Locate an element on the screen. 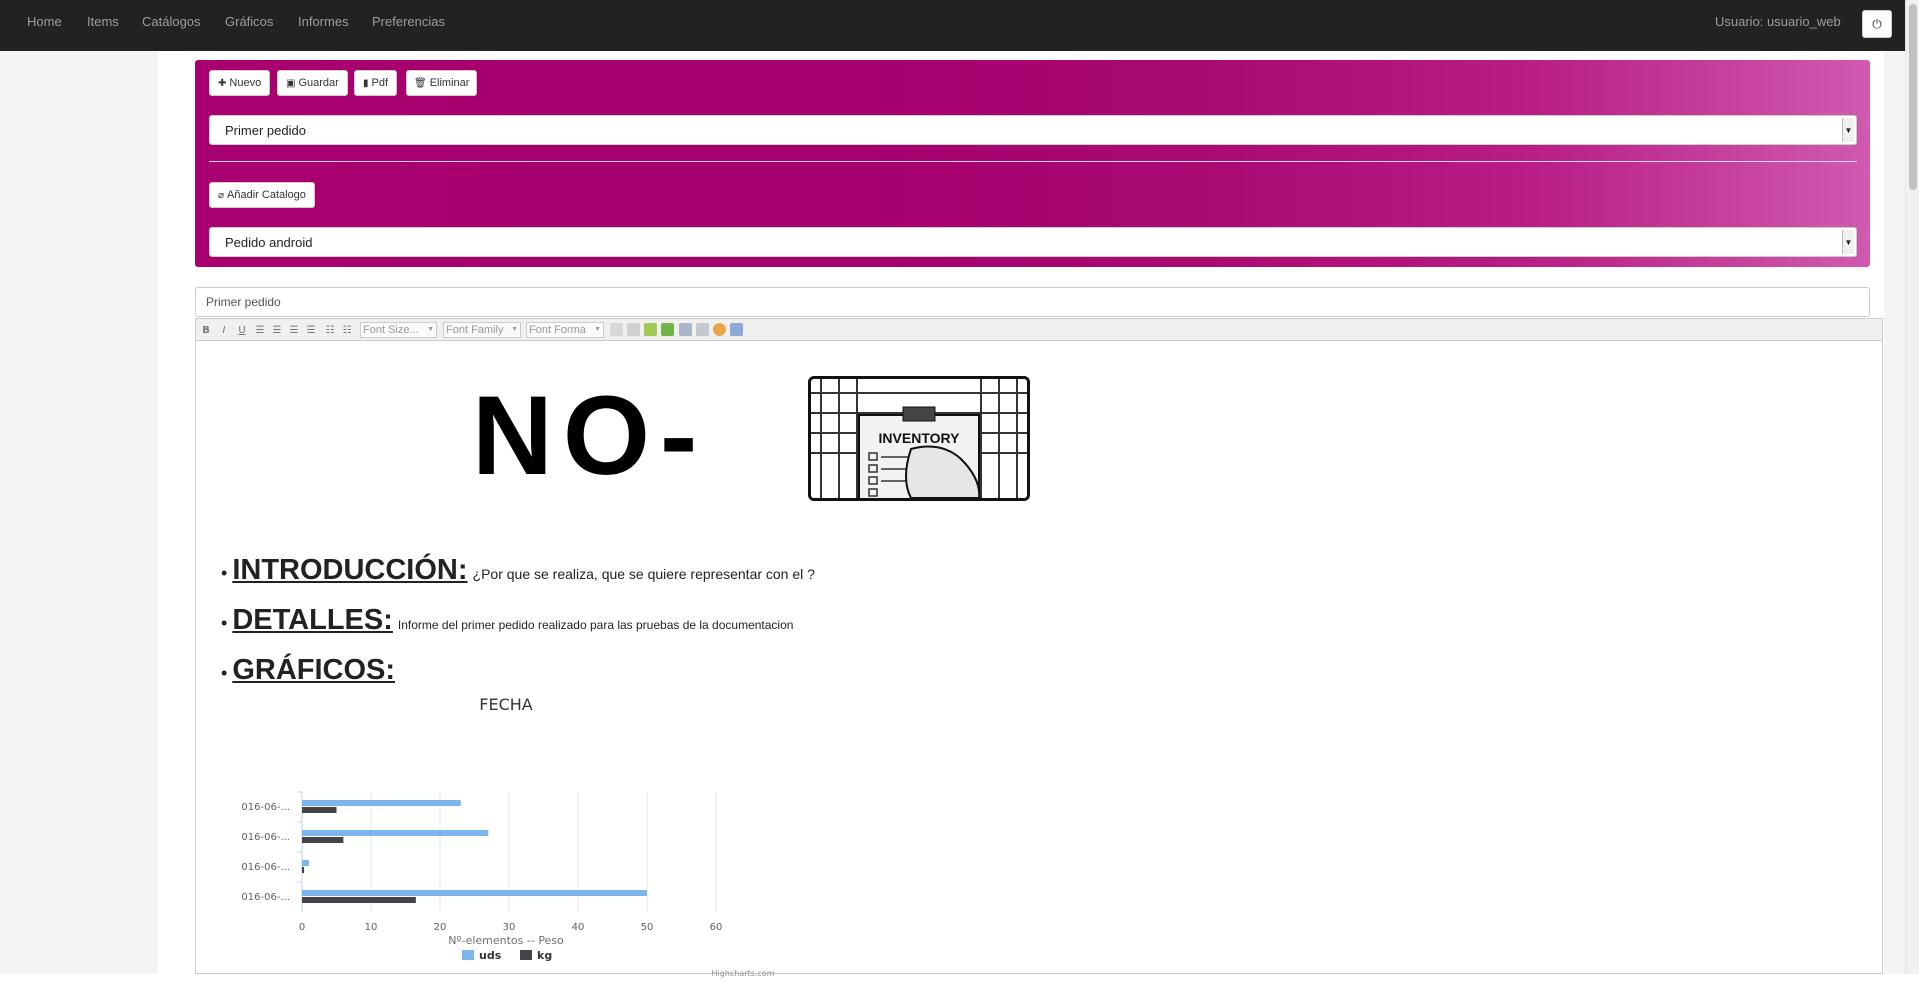  delete-button: 🗑 Eliminar is located at coordinates (442, 83).